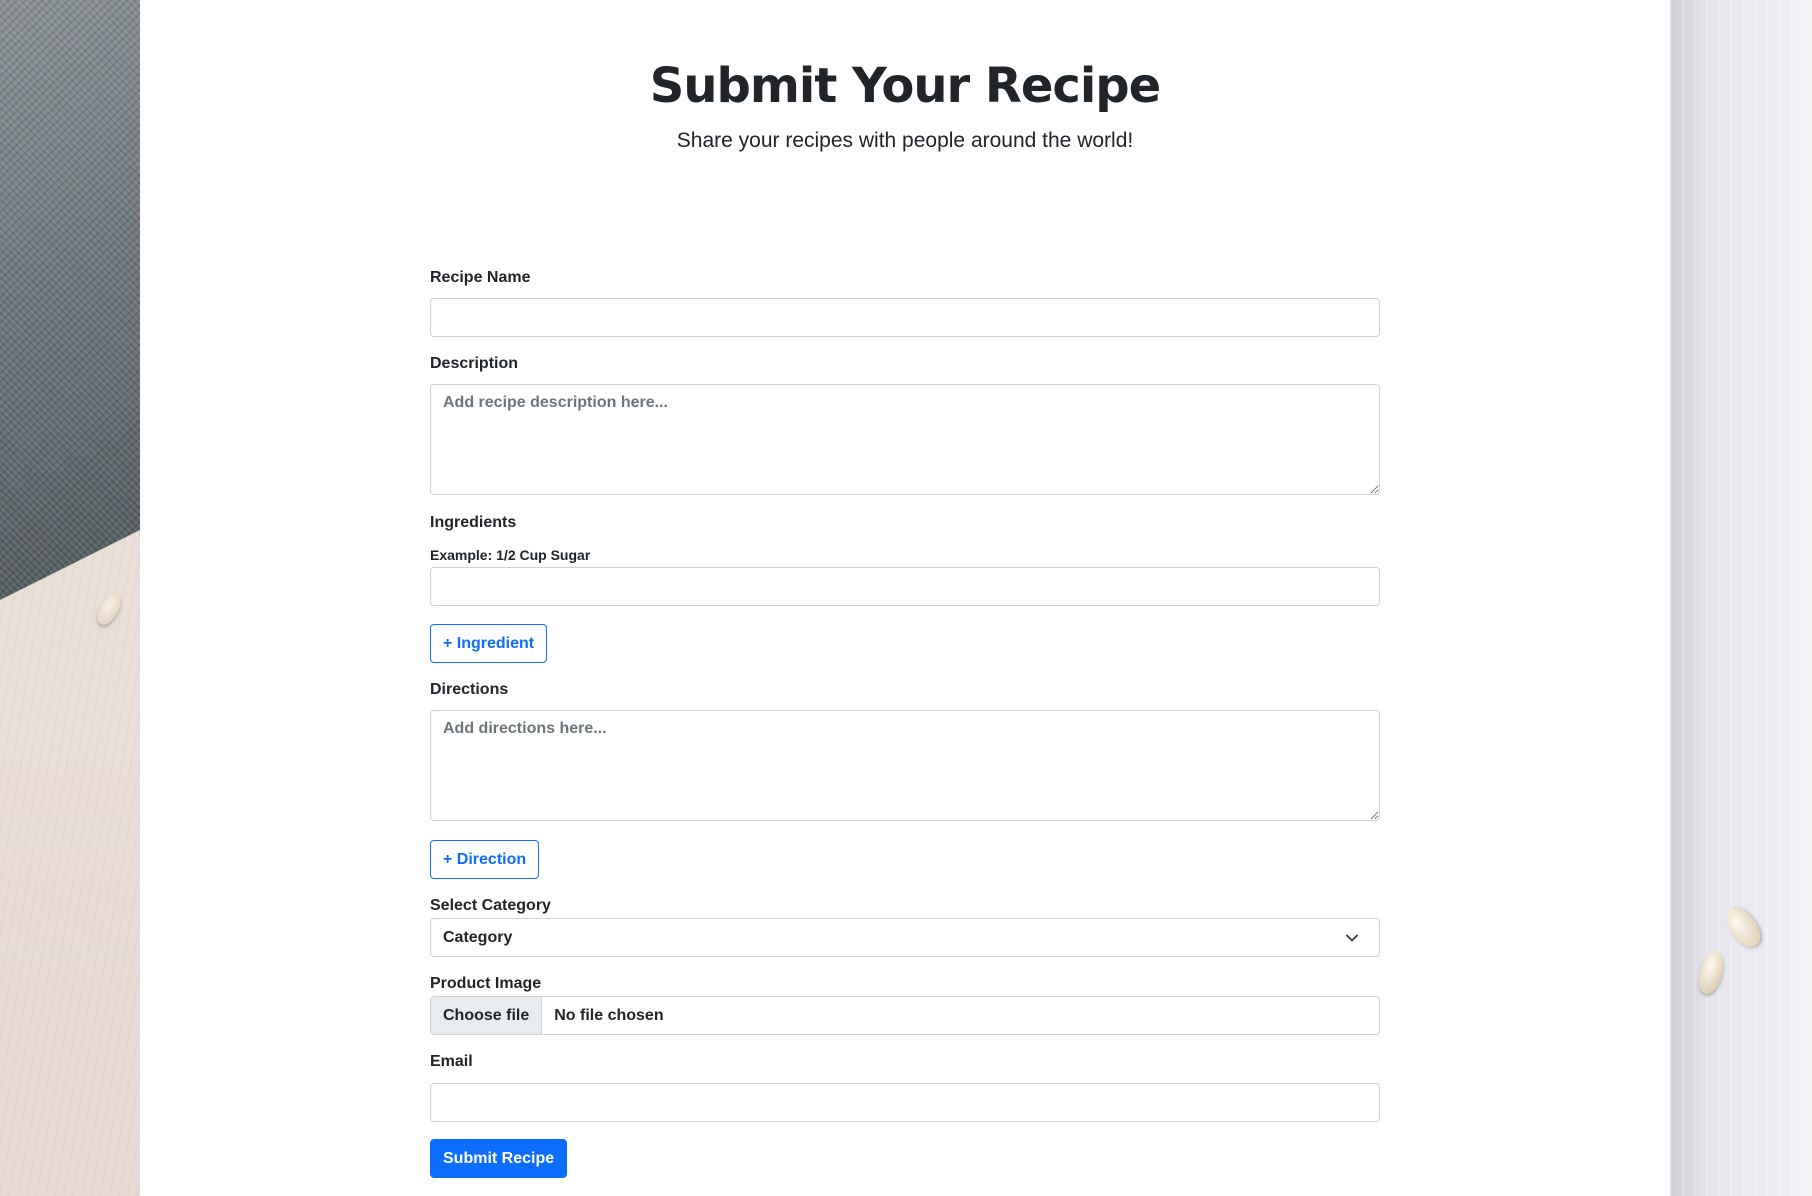  Describe the element at coordinates (1741, 598) in the screenshot. I see `background-right-photo` at that location.